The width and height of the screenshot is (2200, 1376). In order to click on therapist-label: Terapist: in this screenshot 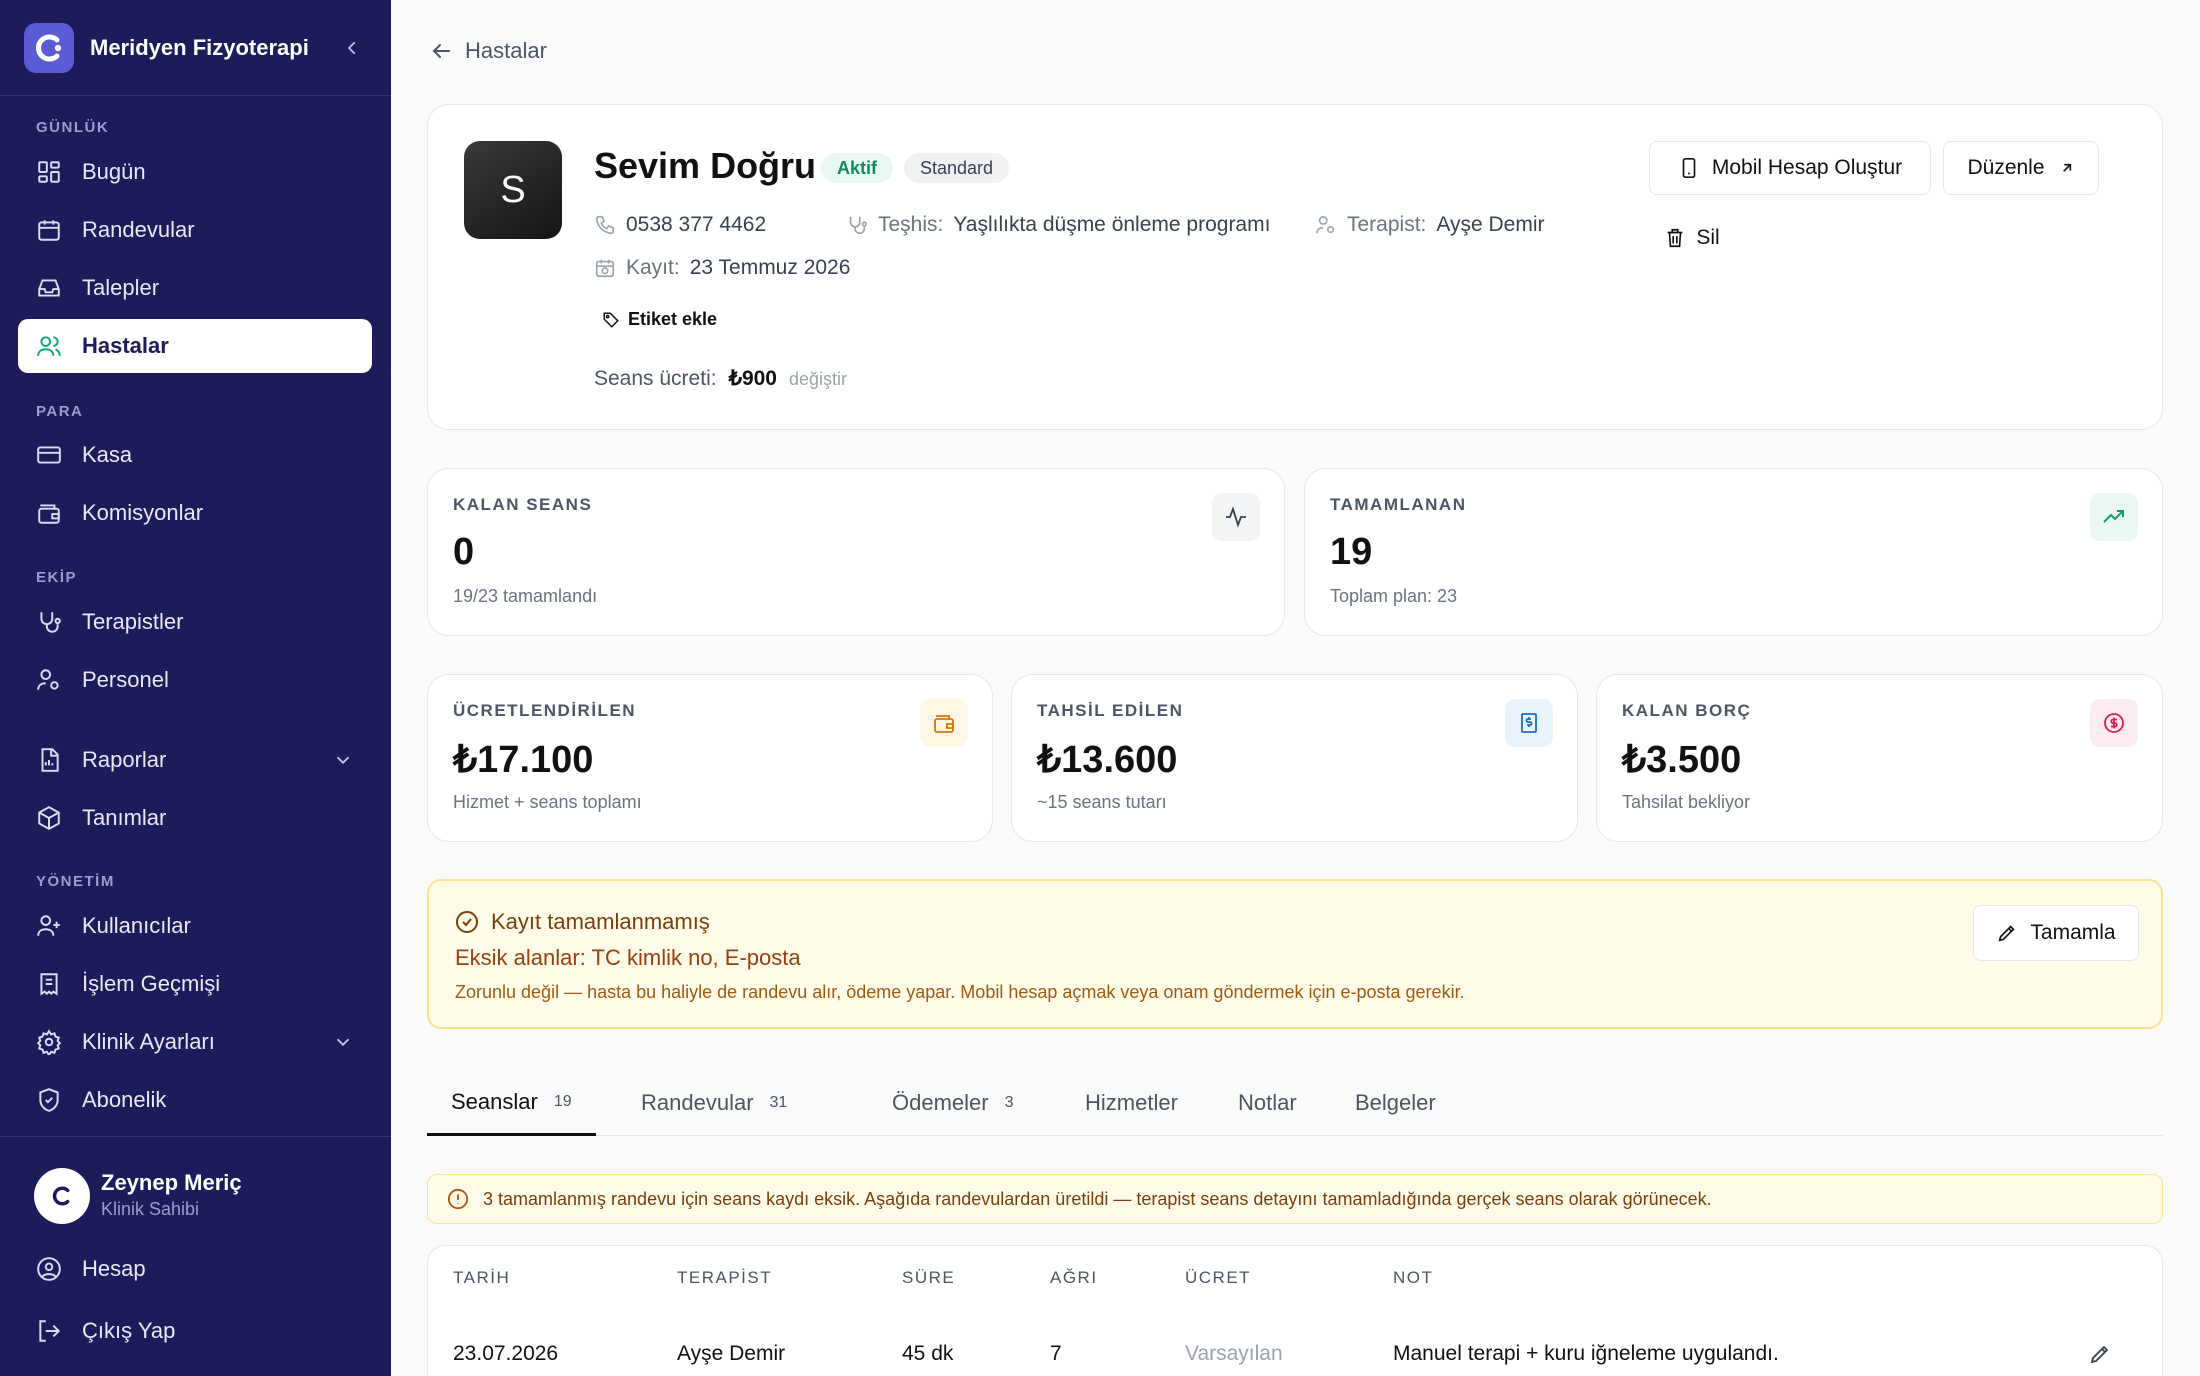, I will do `click(1387, 224)`.